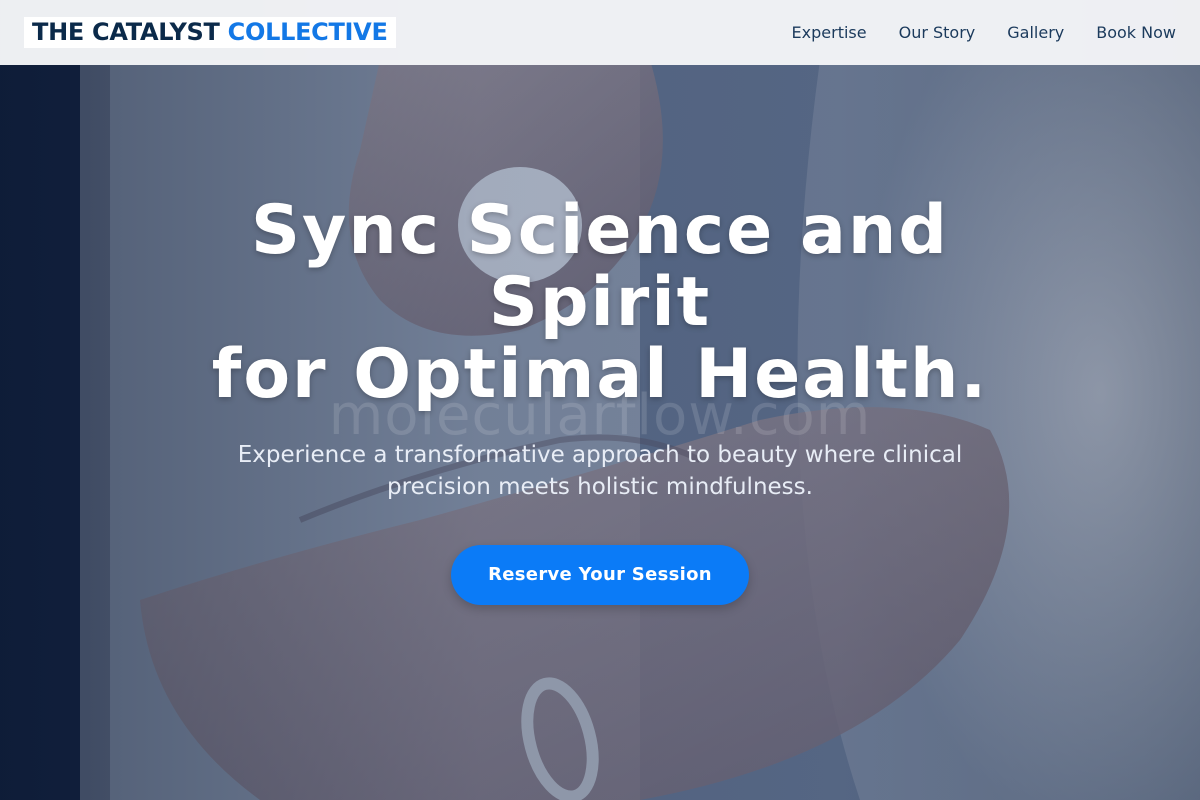 The image size is (1200, 800). I want to click on headline-line-3: for Optimal Health., so click(600, 374).